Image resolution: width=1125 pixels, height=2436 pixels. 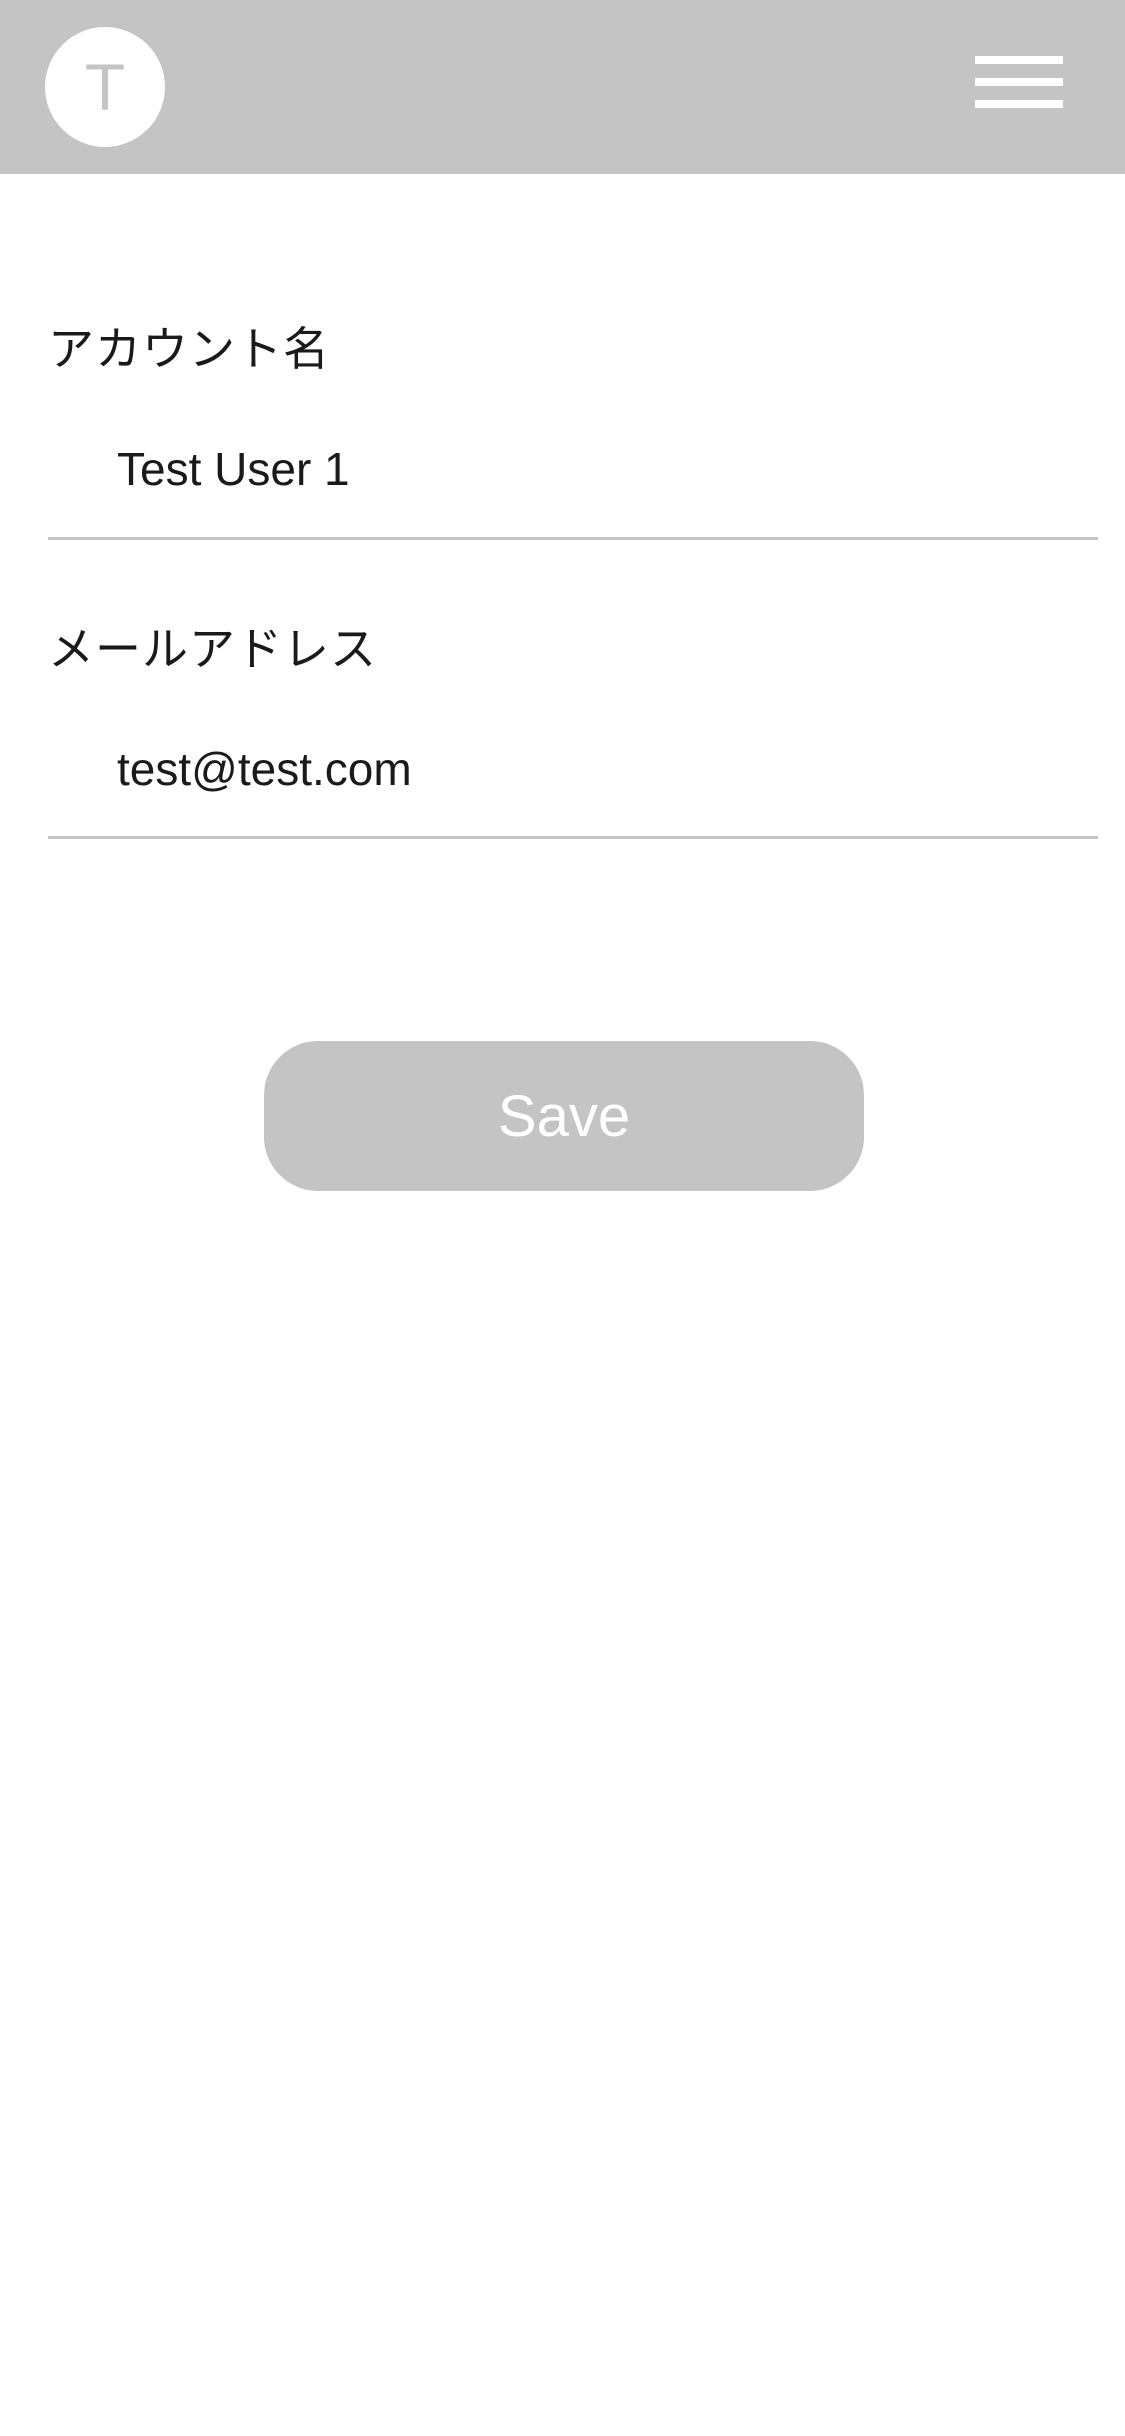 What do you see at coordinates (233, 469) in the screenshot?
I see `account-name-field: Test User 1` at bounding box center [233, 469].